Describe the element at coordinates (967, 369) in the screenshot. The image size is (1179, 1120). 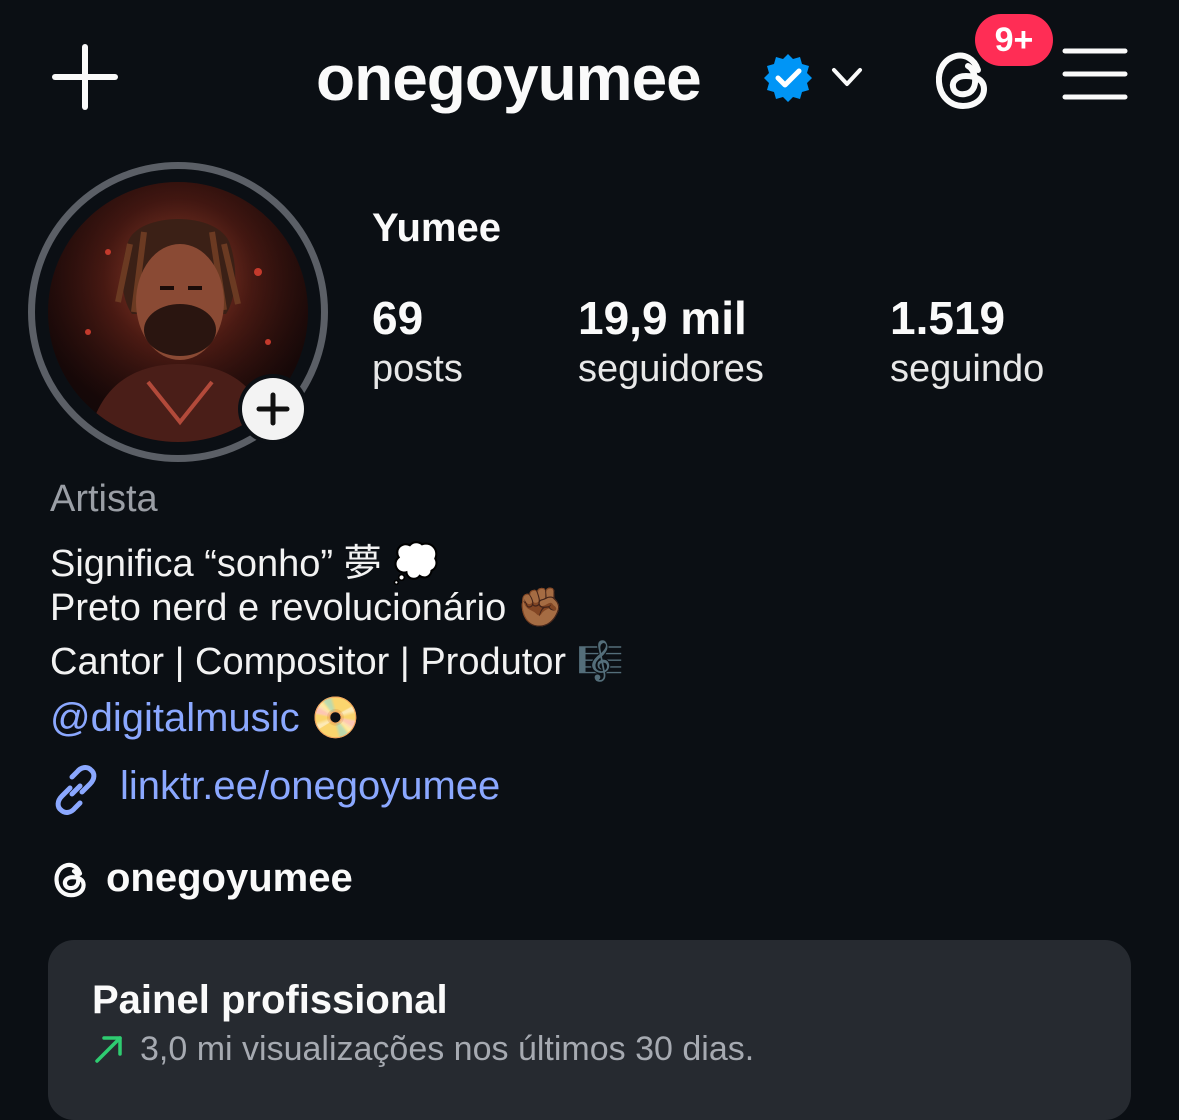
I see `stat-label: seguindo` at that location.